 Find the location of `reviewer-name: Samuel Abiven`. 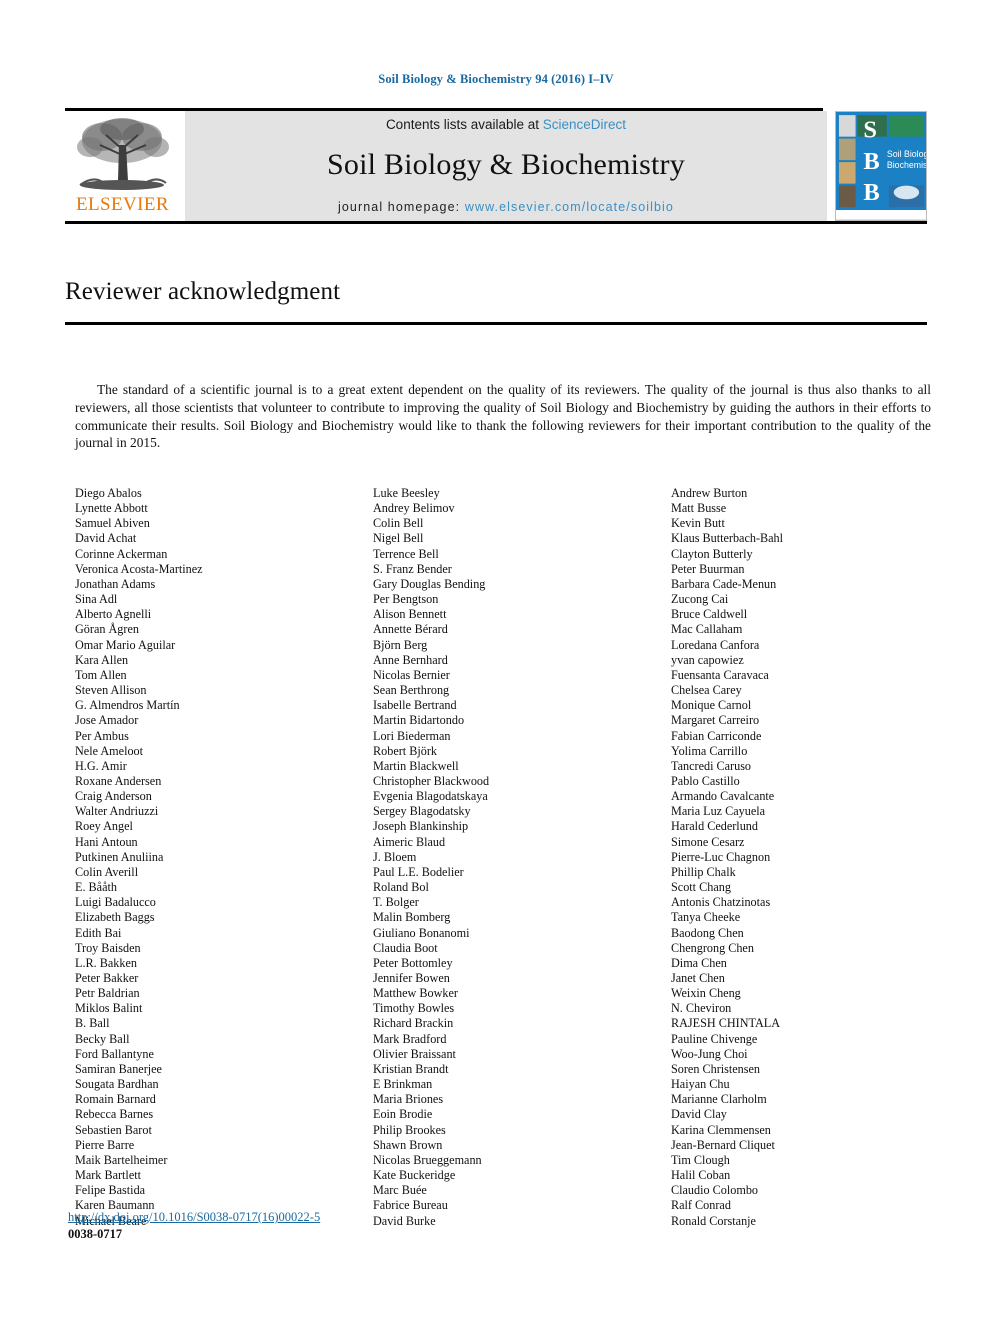

reviewer-name: Samuel Abiven is located at coordinates (112, 523).